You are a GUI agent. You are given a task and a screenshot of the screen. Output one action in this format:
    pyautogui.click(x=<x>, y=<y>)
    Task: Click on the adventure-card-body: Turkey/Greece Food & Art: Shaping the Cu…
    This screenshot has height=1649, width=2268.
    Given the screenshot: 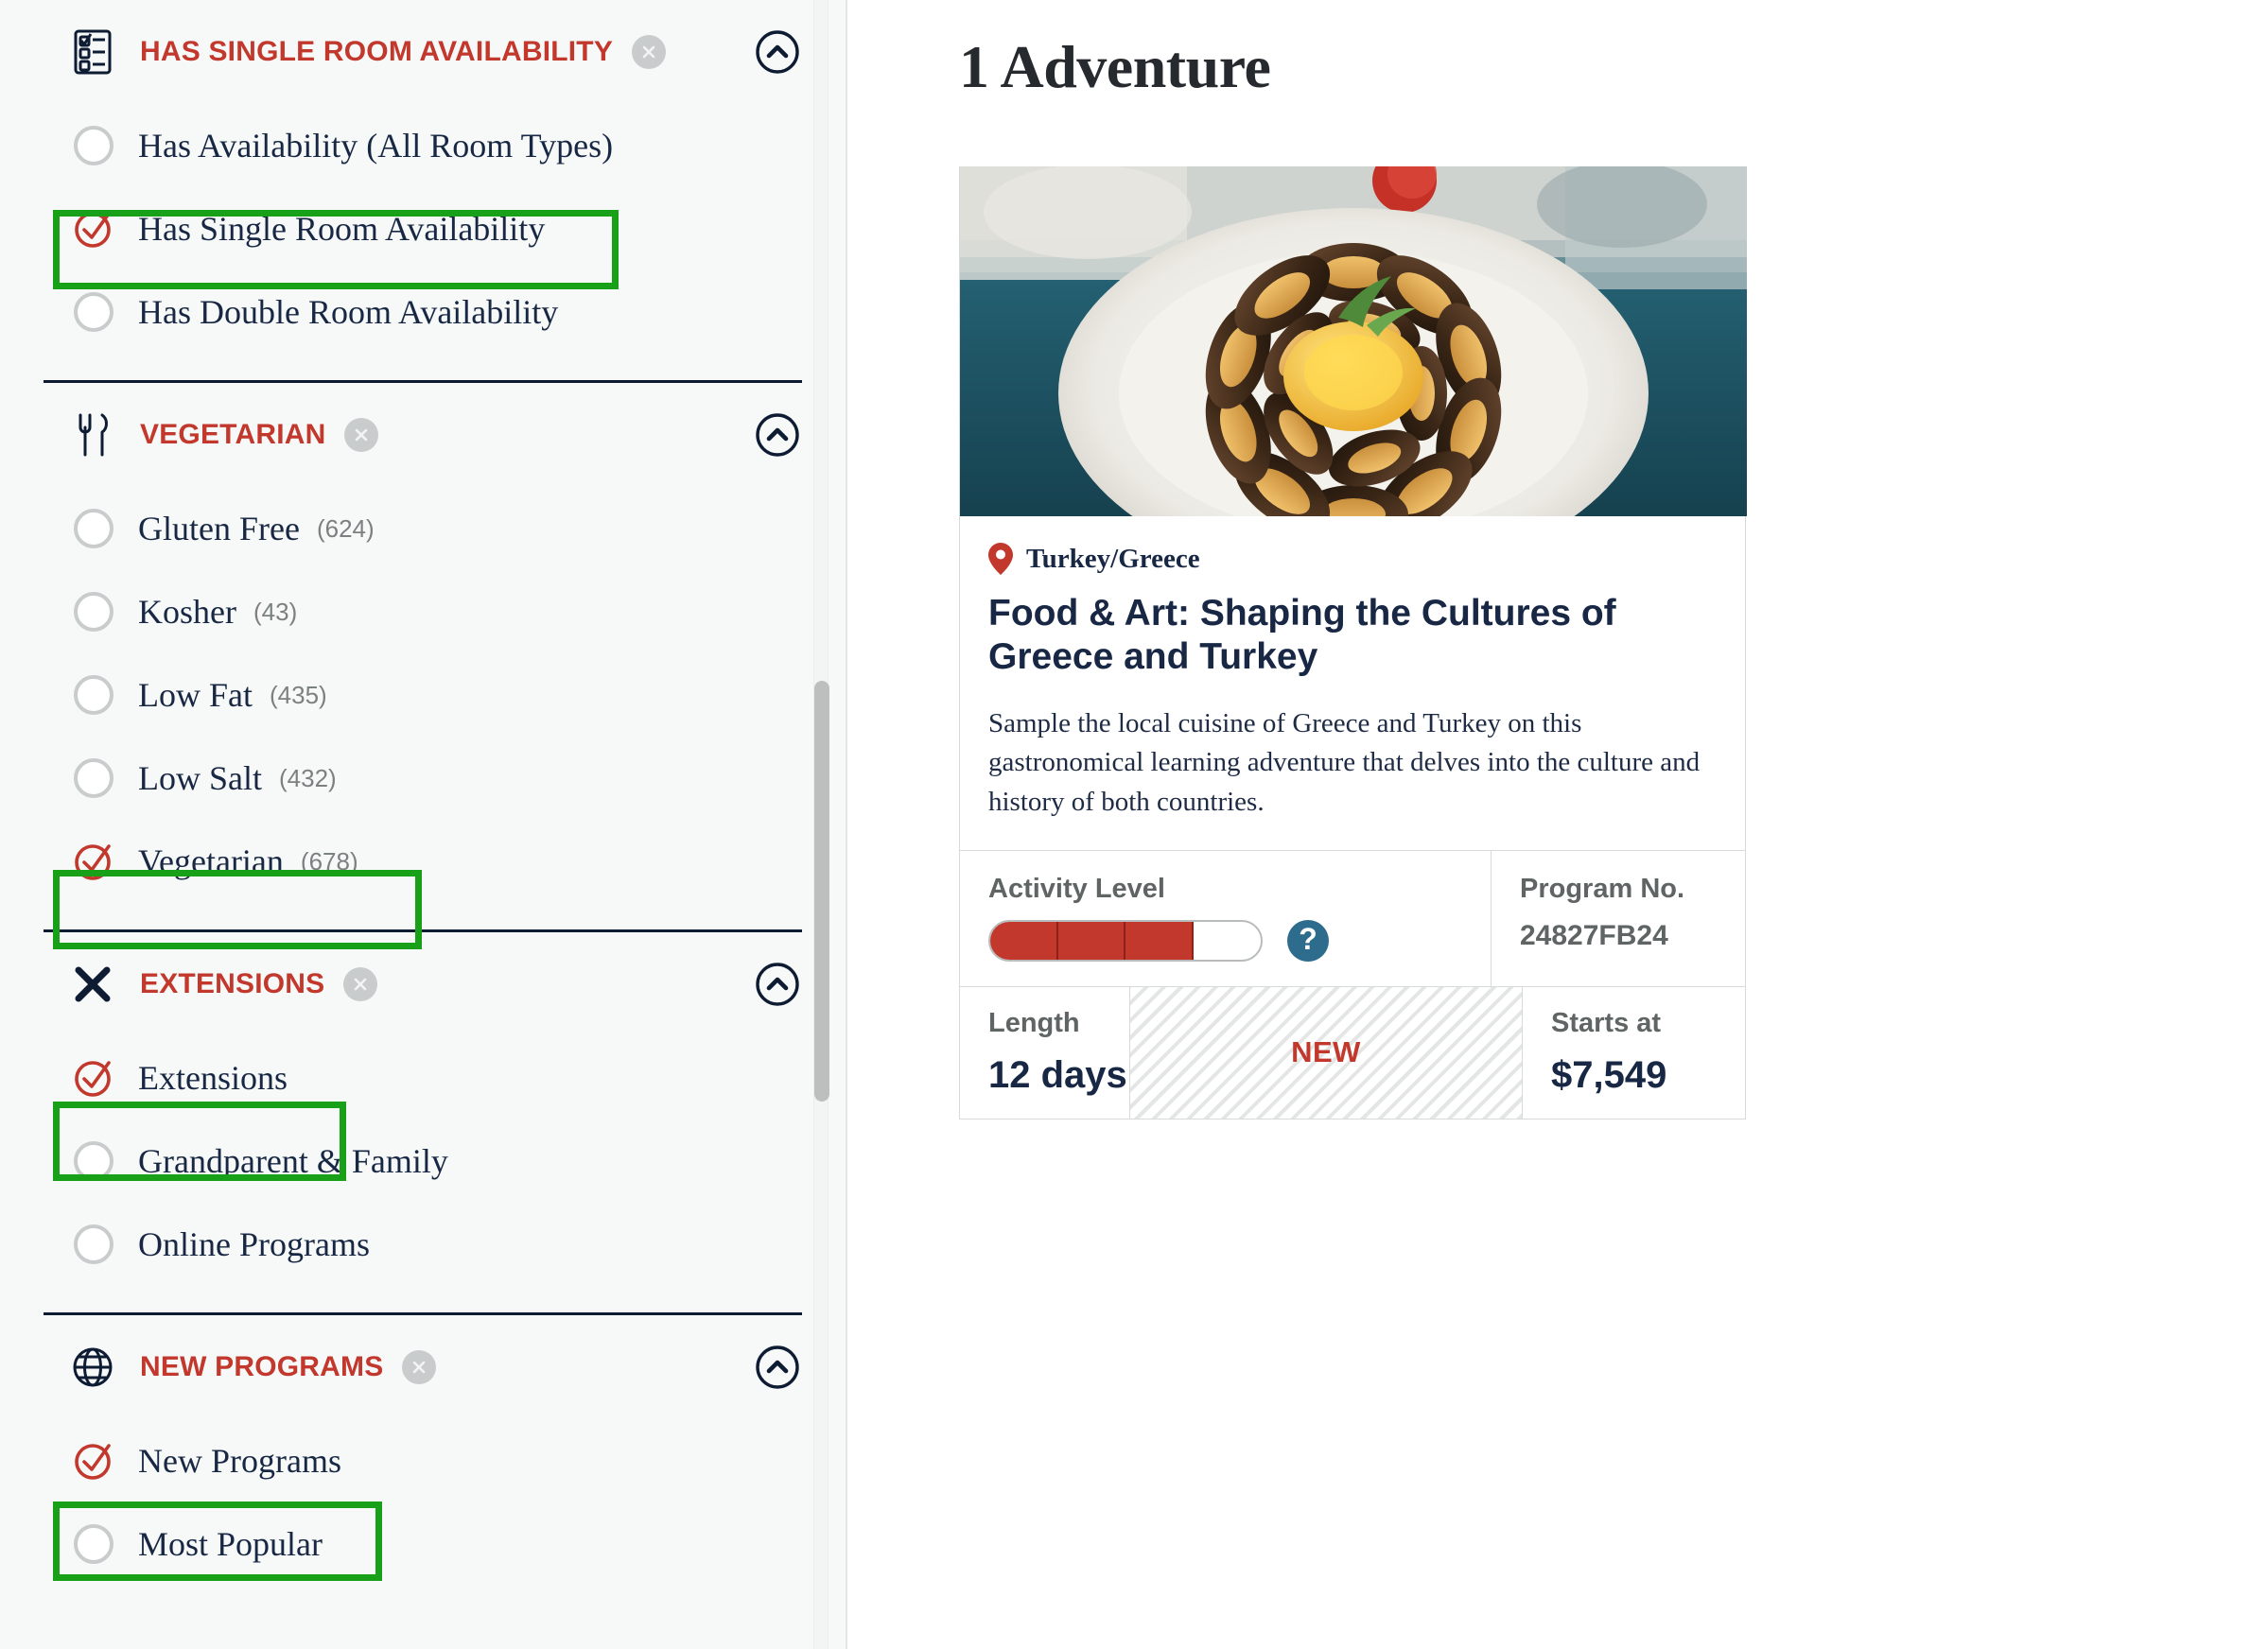 What is the action you would take?
    pyautogui.click(x=1352, y=683)
    